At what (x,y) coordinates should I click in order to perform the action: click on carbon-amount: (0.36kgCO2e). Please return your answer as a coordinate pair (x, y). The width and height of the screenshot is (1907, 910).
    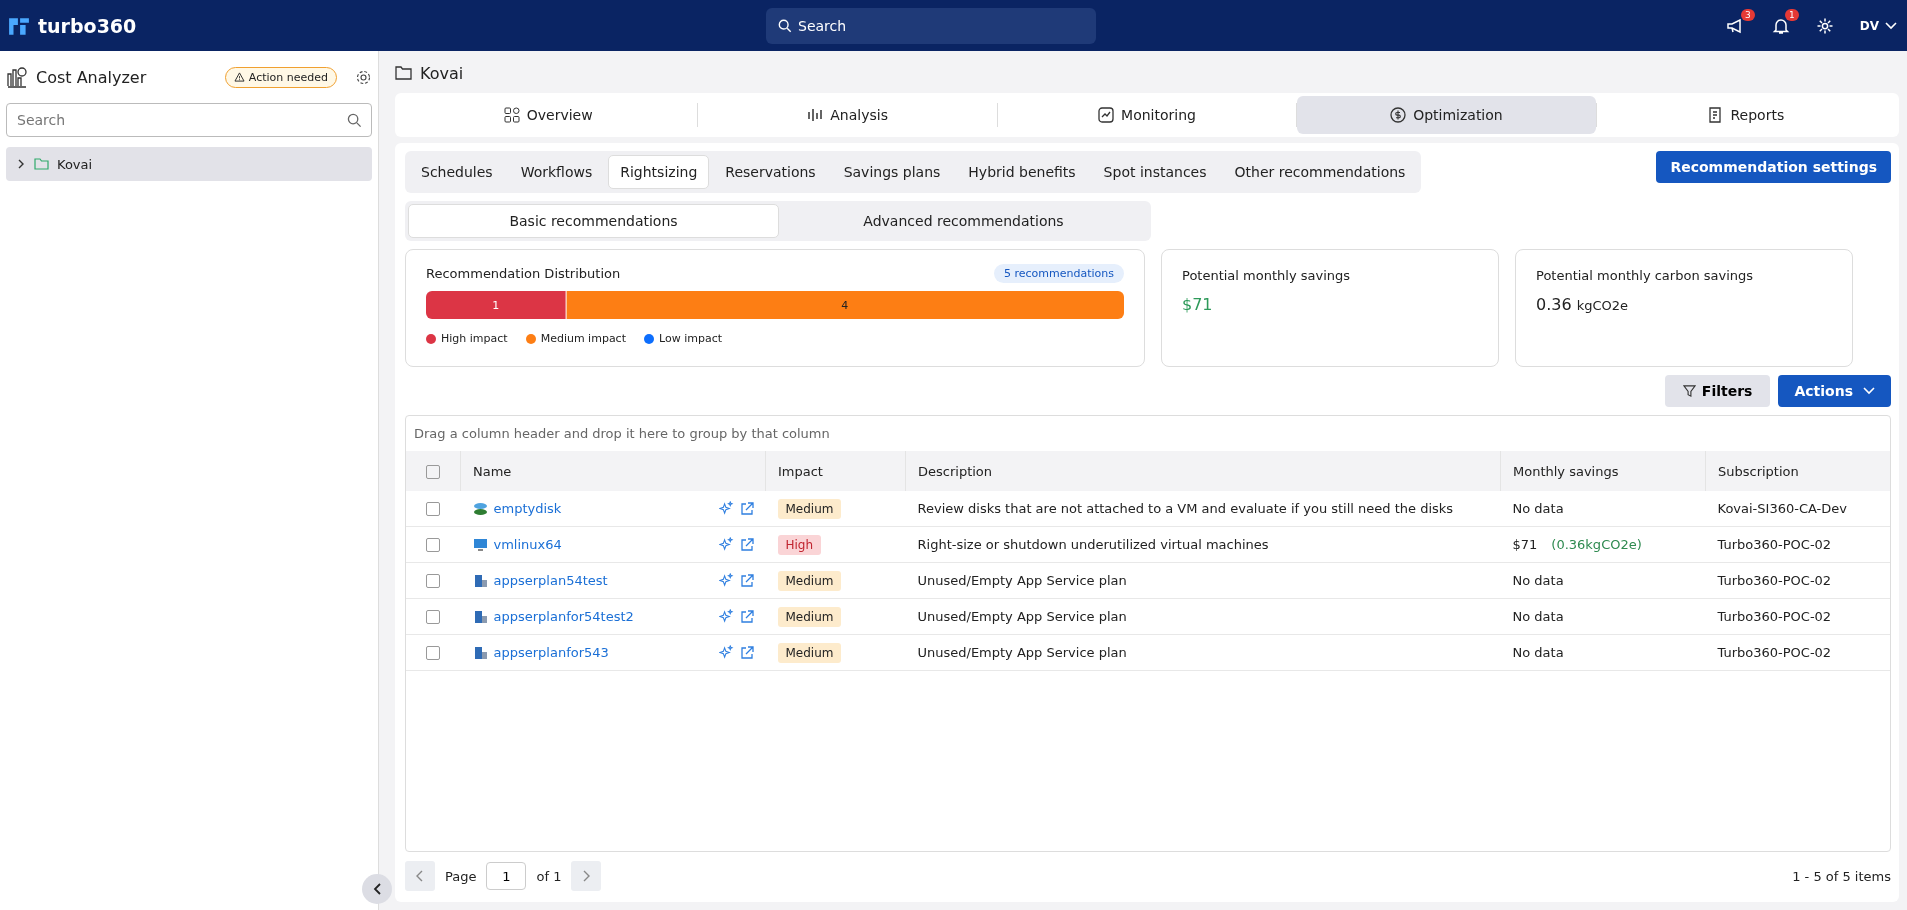
    Looking at the image, I should click on (1596, 544).